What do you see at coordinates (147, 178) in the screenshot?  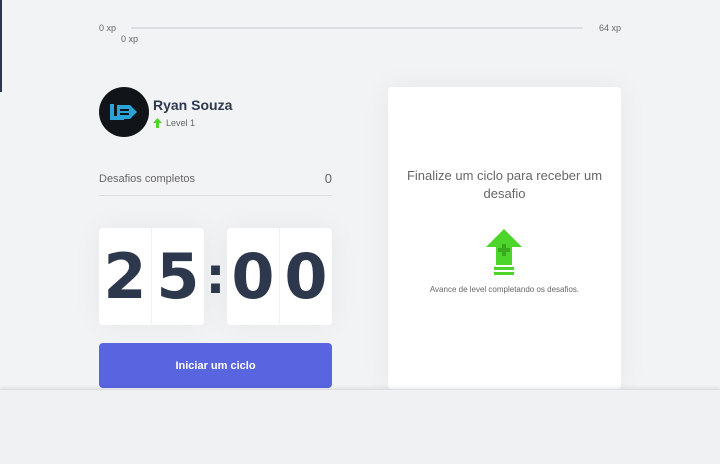 I see `completed-label: Desafios completos` at bounding box center [147, 178].